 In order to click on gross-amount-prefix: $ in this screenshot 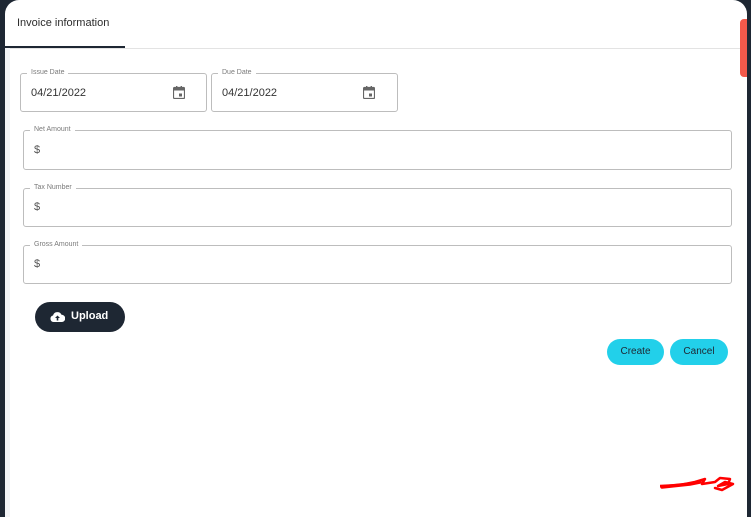, I will do `click(37, 264)`.